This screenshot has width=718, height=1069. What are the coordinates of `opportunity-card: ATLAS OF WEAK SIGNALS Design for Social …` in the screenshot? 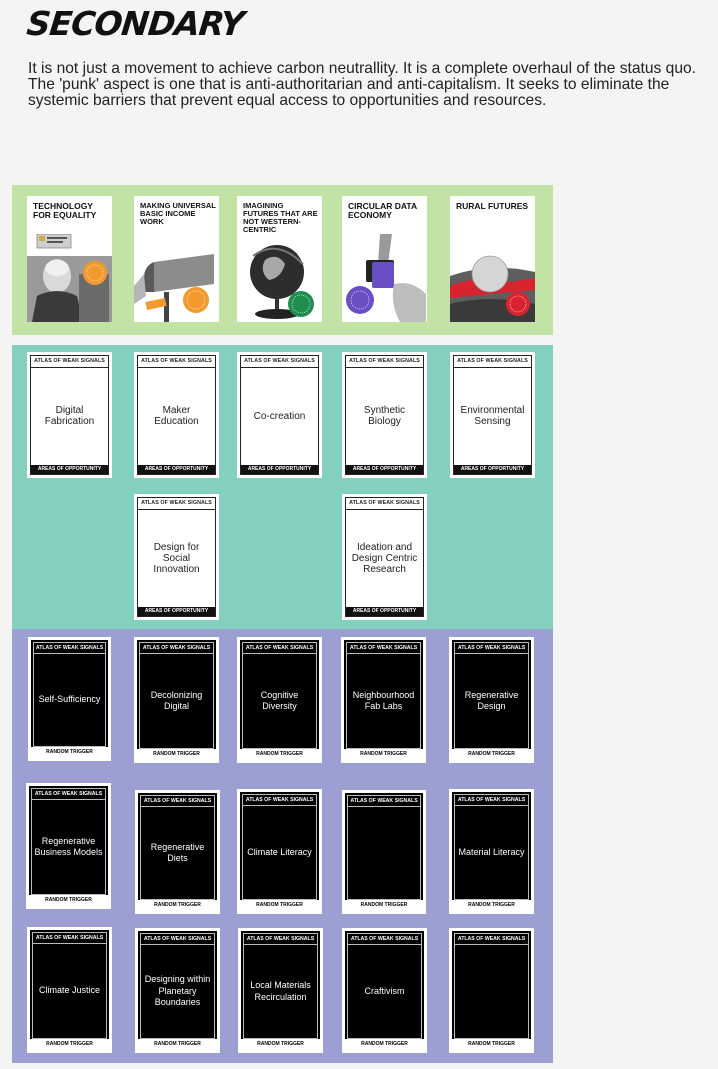 It's located at (176, 557).